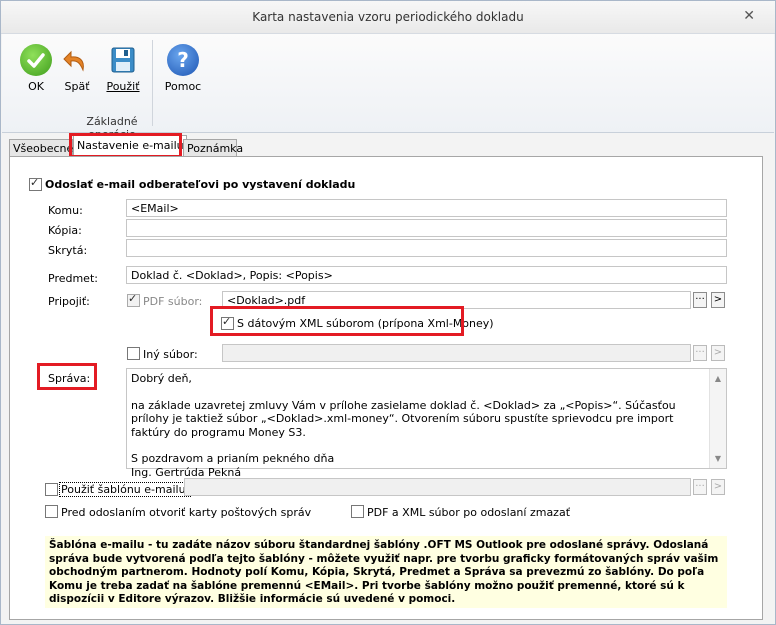 This screenshot has width=776, height=625. What do you see at coordinates (170, 354) in the screenshot?
I see `other-file-label: Iný súbor:` at bounding box center [170, 354].